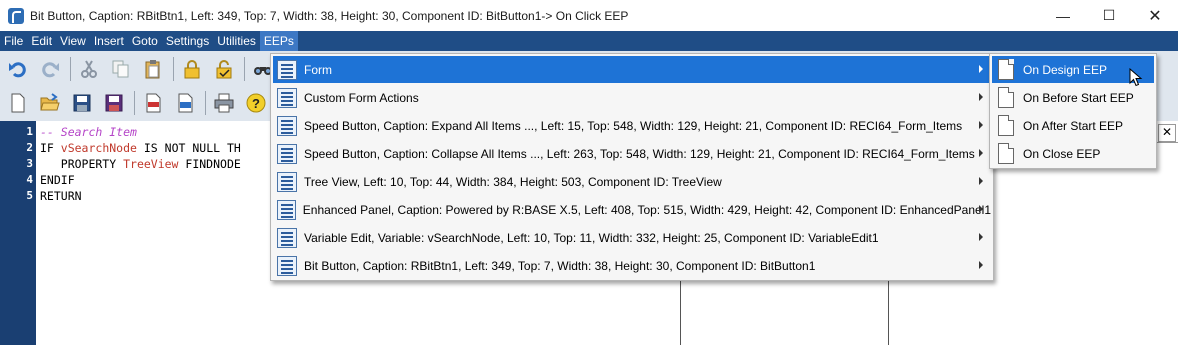  I want to click on lock-icon, so click(192, 69).